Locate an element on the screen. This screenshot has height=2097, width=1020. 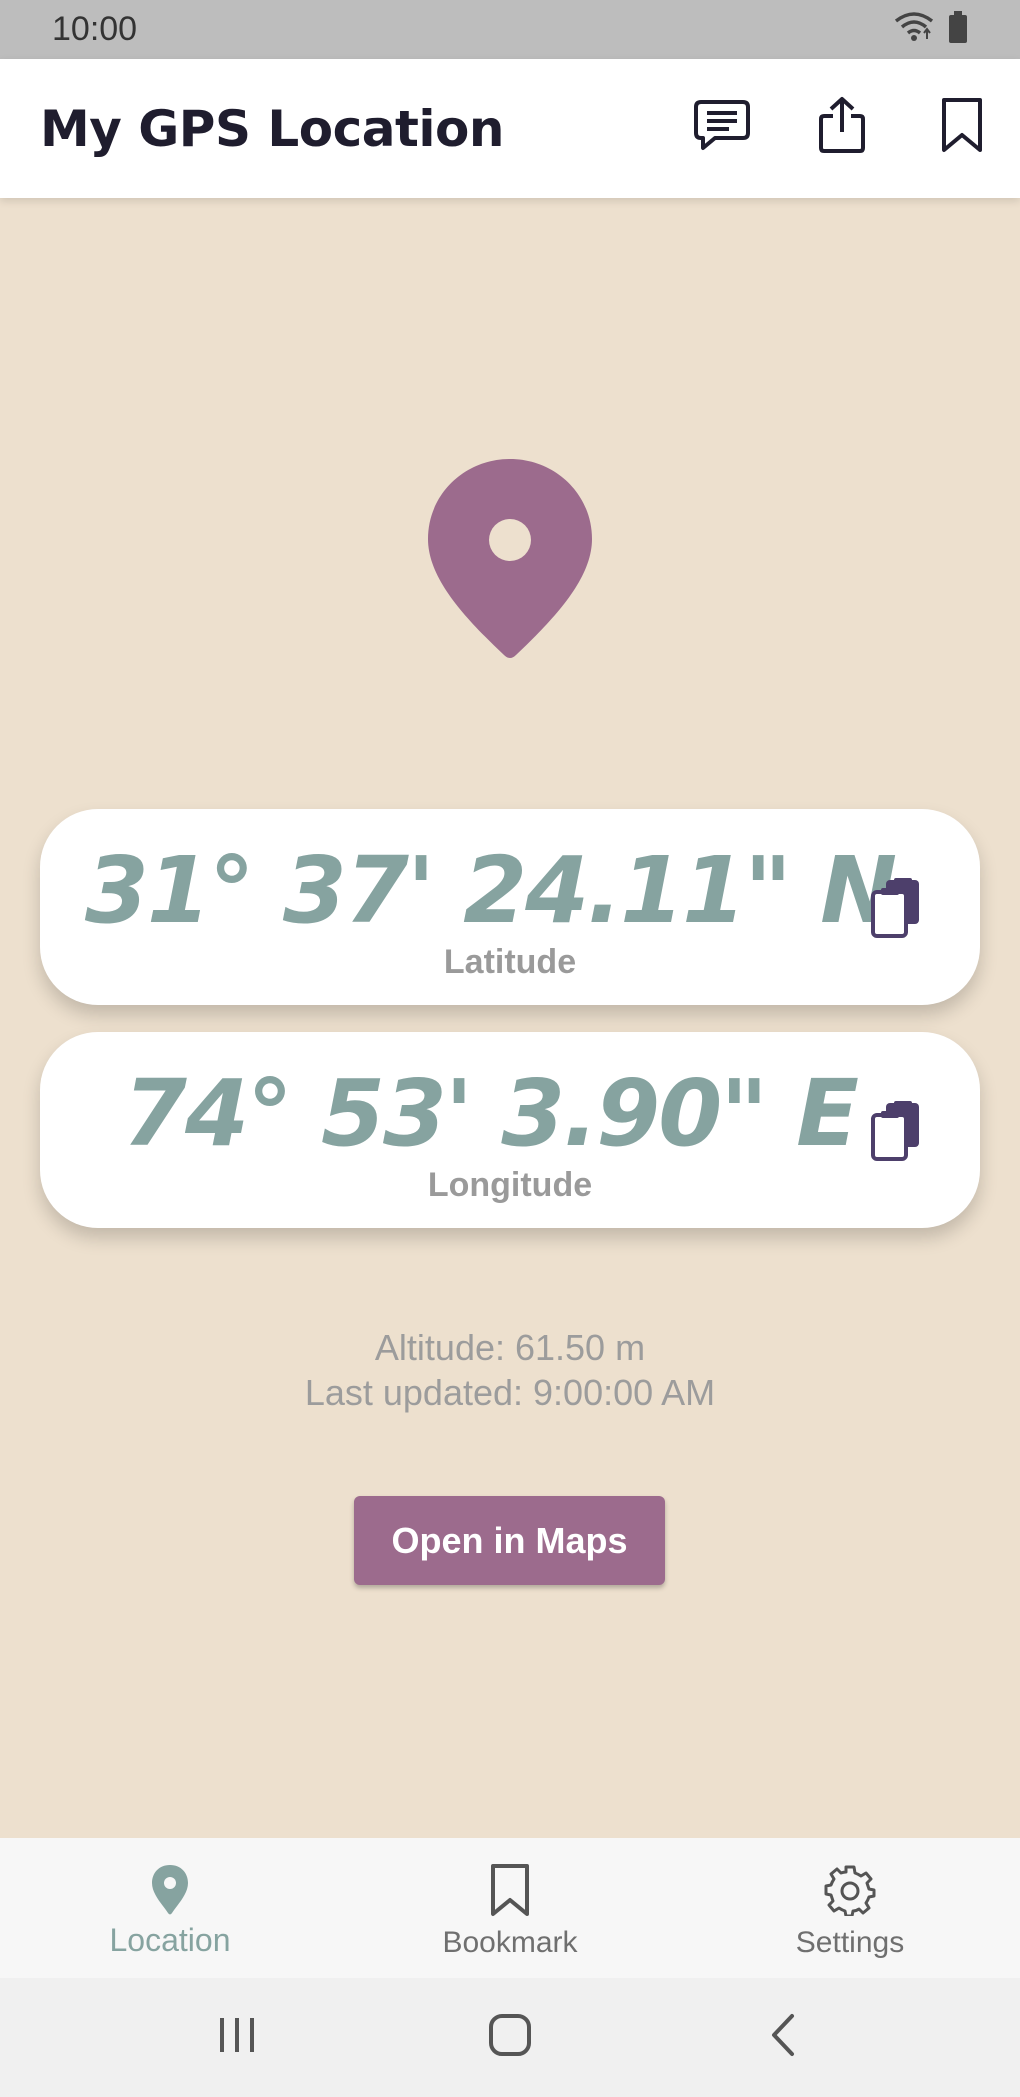
copy-latitude-button is located at coordinates (896, 908).